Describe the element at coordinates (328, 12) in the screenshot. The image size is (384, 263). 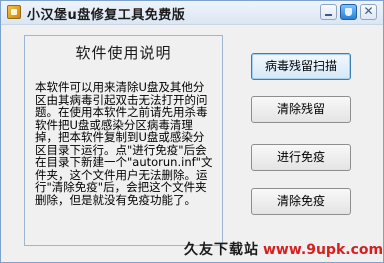
I see `minimize-button` at that location.